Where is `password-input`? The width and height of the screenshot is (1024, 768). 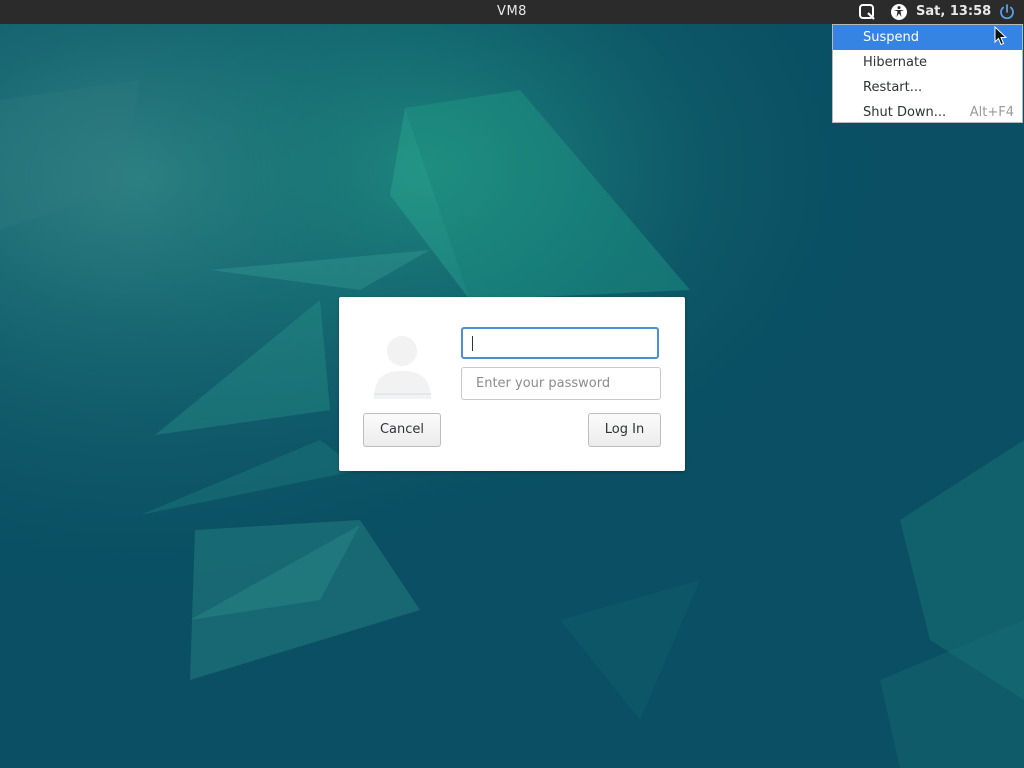
password-input is located at coordinates (561, 383).